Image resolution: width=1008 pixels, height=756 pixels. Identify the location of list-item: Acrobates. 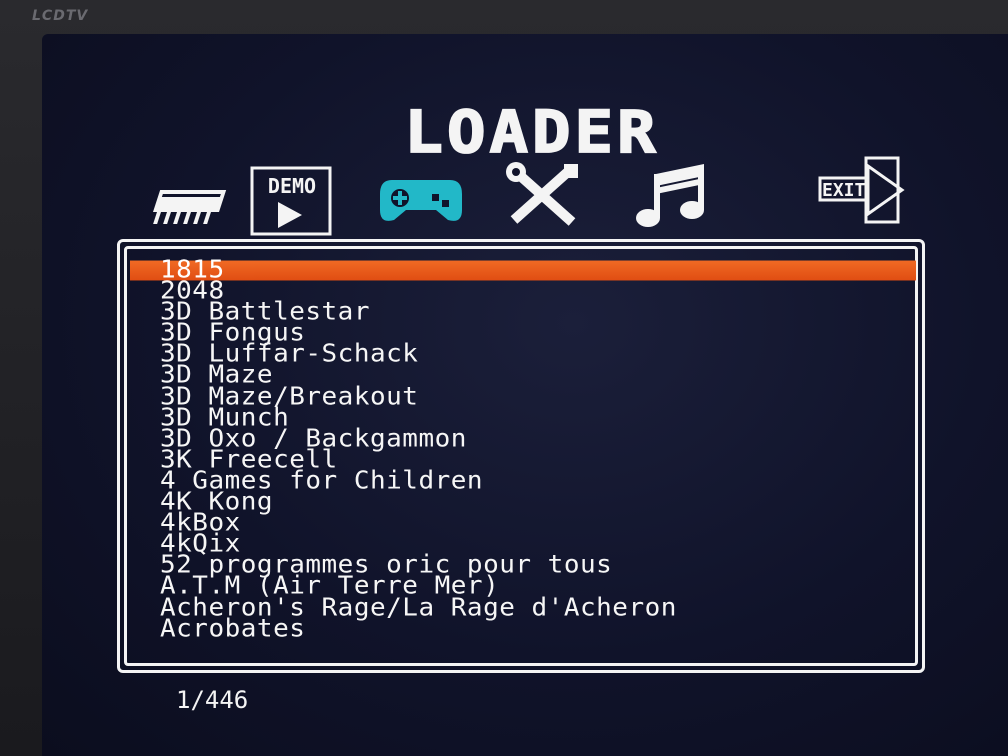
(523, 628).